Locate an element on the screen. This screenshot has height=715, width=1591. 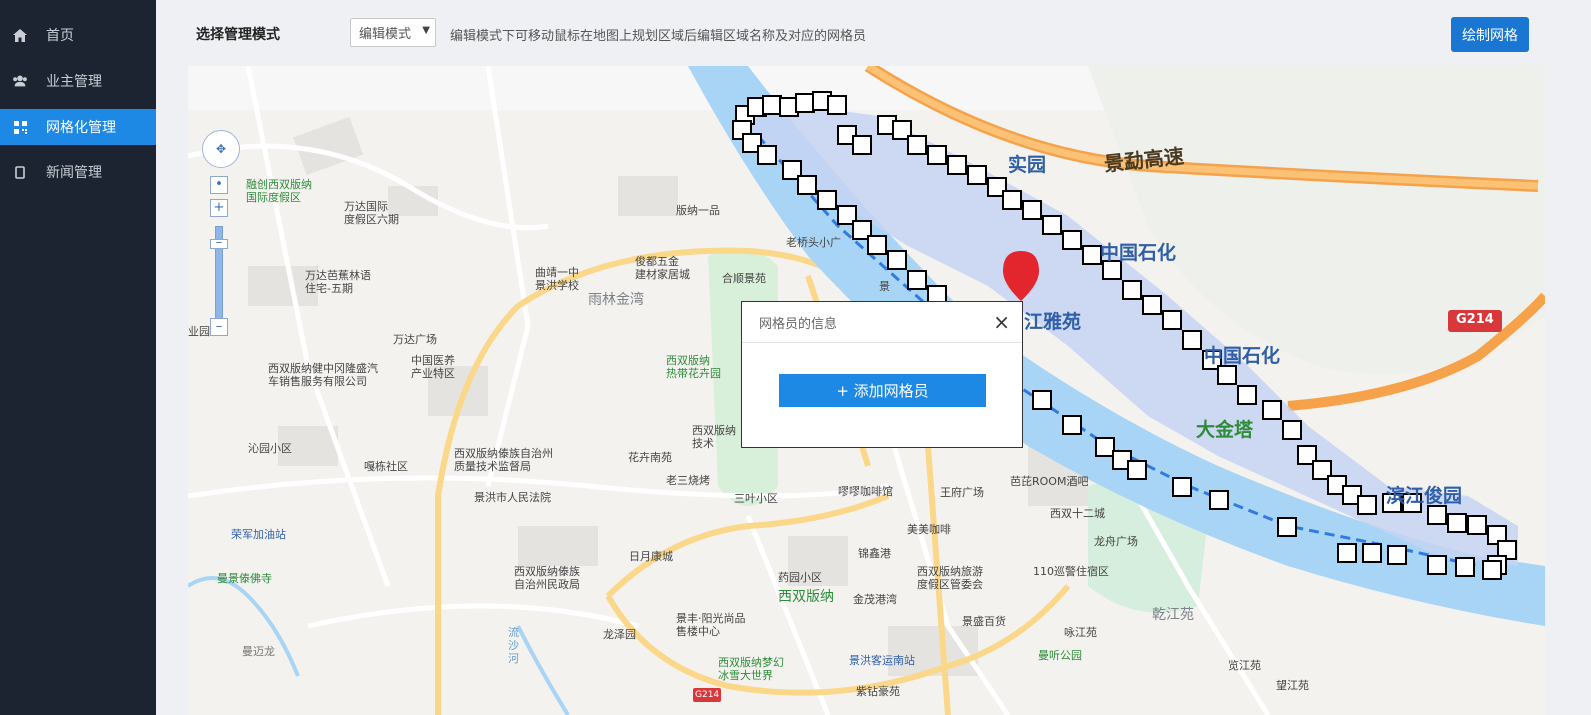
mode-select: 编辑模式 ▼ is located at coordinates (393, 32).